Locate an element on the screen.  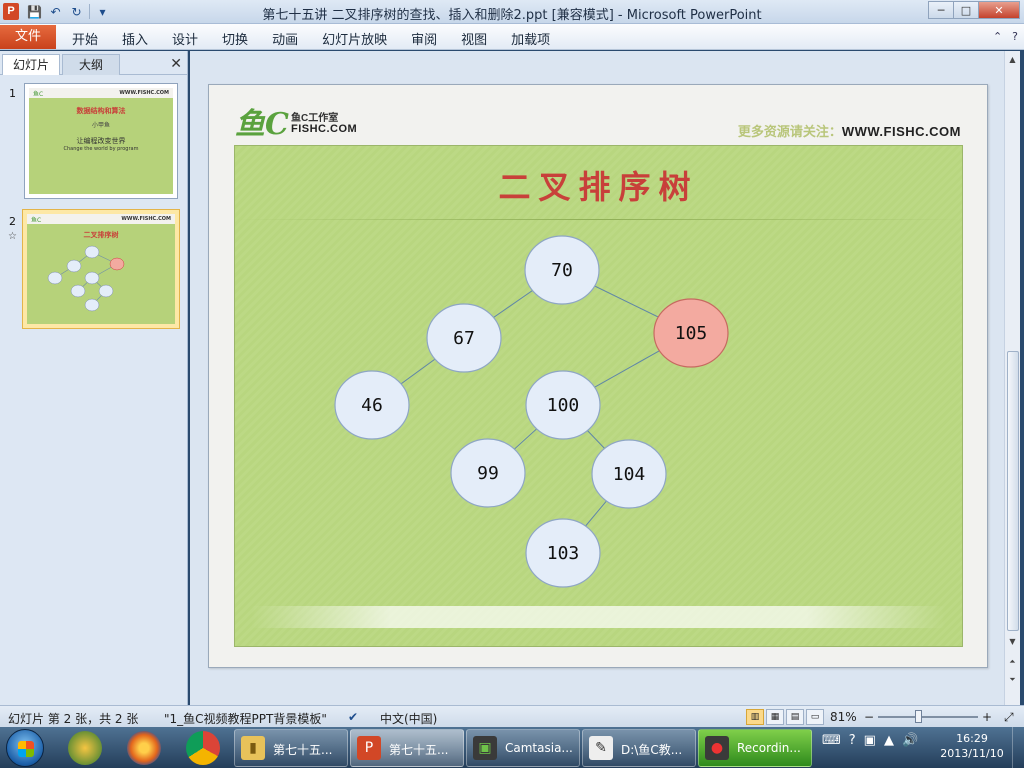
tab-outline: 大纲 is located at coordinates (91, 64).